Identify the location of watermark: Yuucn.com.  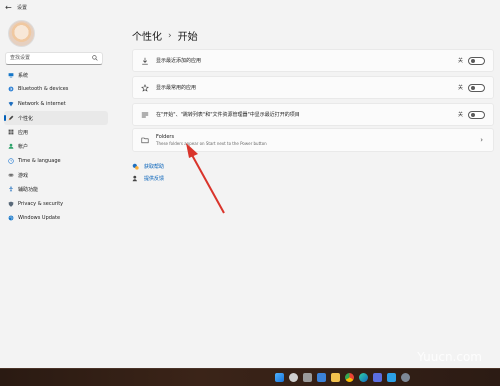
(449, 357).